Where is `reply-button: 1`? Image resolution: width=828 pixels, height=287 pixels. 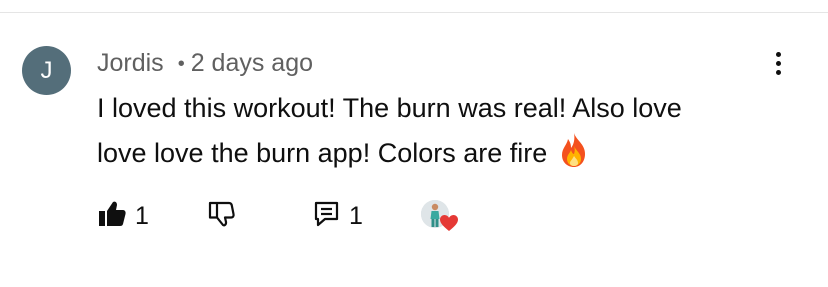 reply-button: 1 is located at coordinates (338, 216).